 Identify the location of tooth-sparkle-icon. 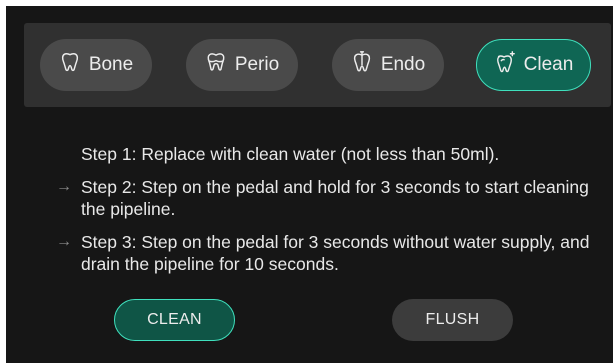
(505, 65).